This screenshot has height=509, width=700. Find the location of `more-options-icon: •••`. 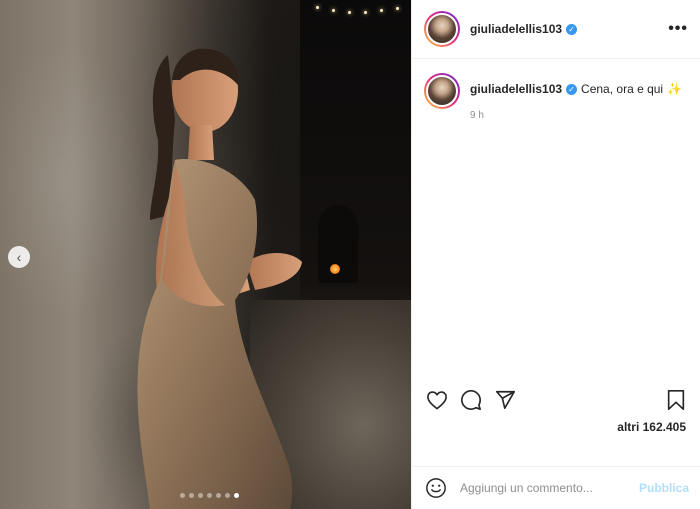

more-options-icon: ••• is located at coordinates (678, 29).